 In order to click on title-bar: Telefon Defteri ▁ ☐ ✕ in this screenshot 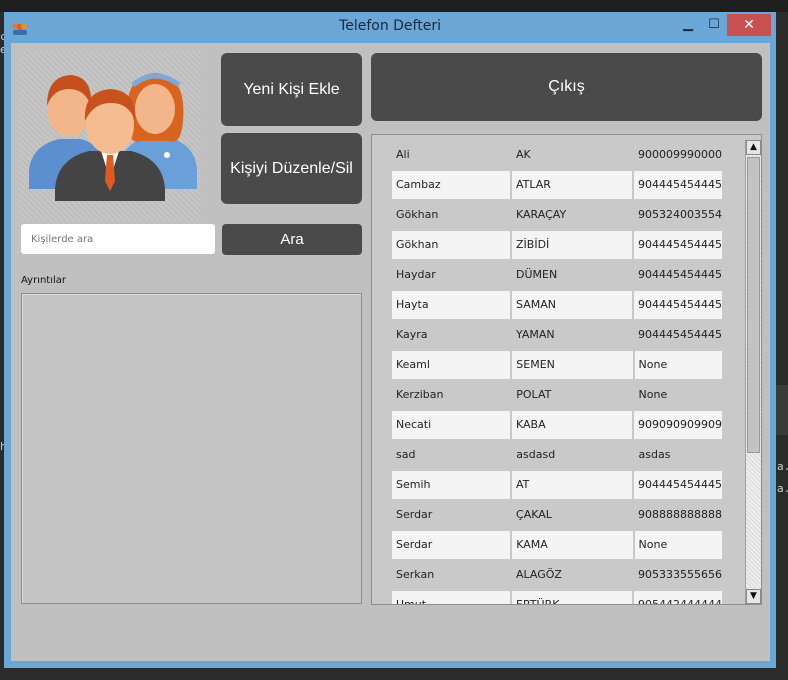, I will do `click(390, 27)`.